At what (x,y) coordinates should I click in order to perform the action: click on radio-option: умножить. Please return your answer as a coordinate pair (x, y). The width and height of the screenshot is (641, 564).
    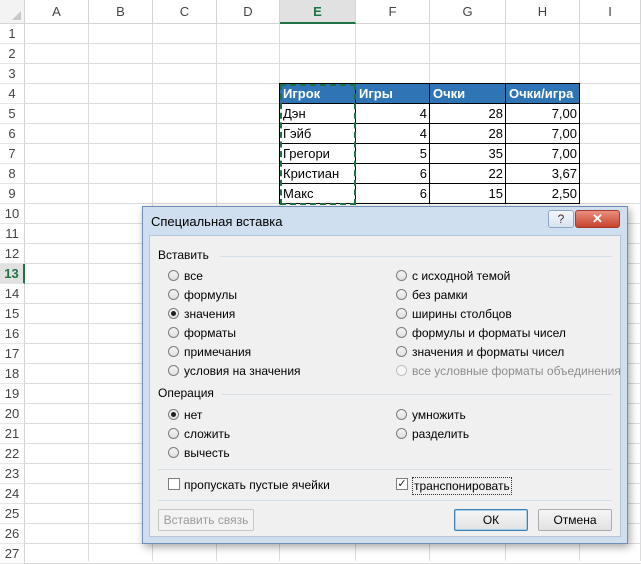
    Looking at the image, I should click on (511, 415).